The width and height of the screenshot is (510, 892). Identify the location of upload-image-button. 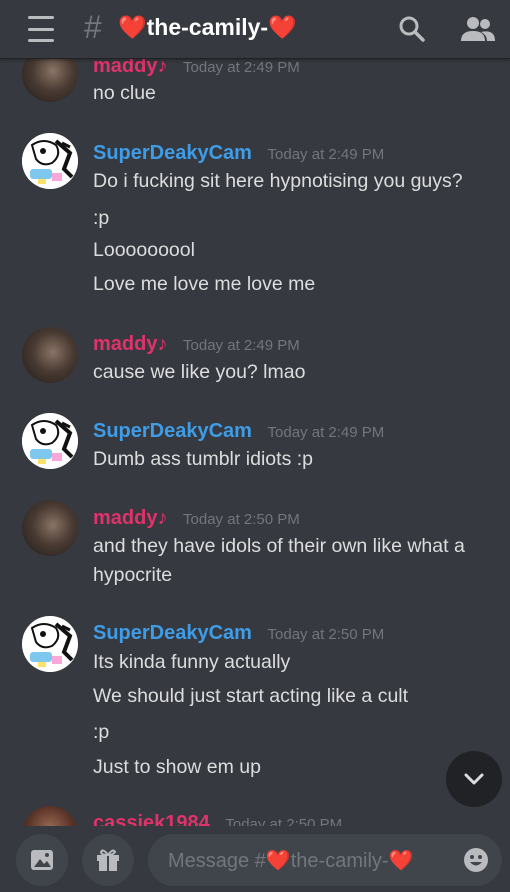
(42, 860).